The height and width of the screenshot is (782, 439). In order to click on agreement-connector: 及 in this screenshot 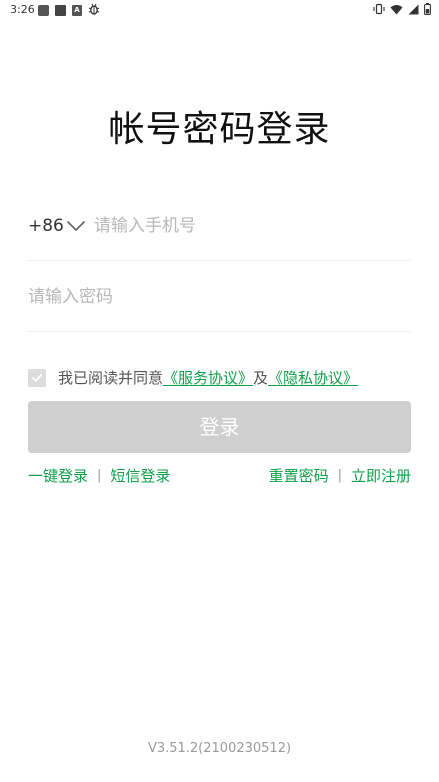, I will do `click(261, 378)`.